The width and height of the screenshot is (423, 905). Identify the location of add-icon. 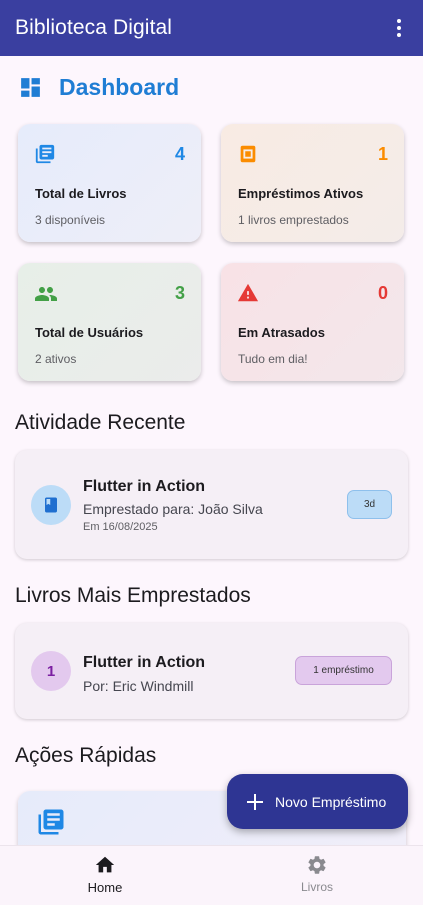
(255, 801).